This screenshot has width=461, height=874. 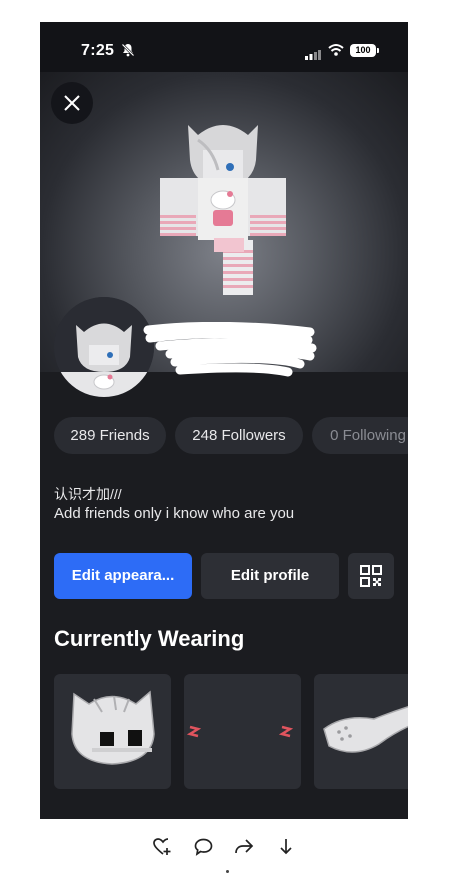 What do you see at coordinates (98, 50) in the screenshot?
I see `status-time: 7:25` at bounding box center [98, 50].